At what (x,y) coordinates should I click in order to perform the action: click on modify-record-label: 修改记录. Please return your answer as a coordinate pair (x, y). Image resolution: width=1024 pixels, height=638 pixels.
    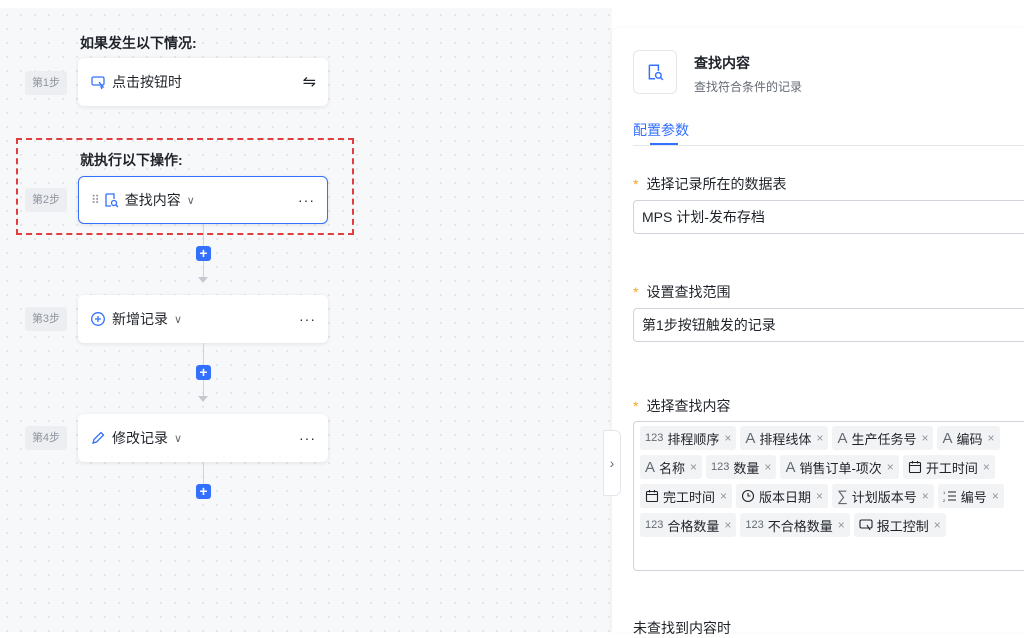
    Looking at the image, I should click on (140, 438).